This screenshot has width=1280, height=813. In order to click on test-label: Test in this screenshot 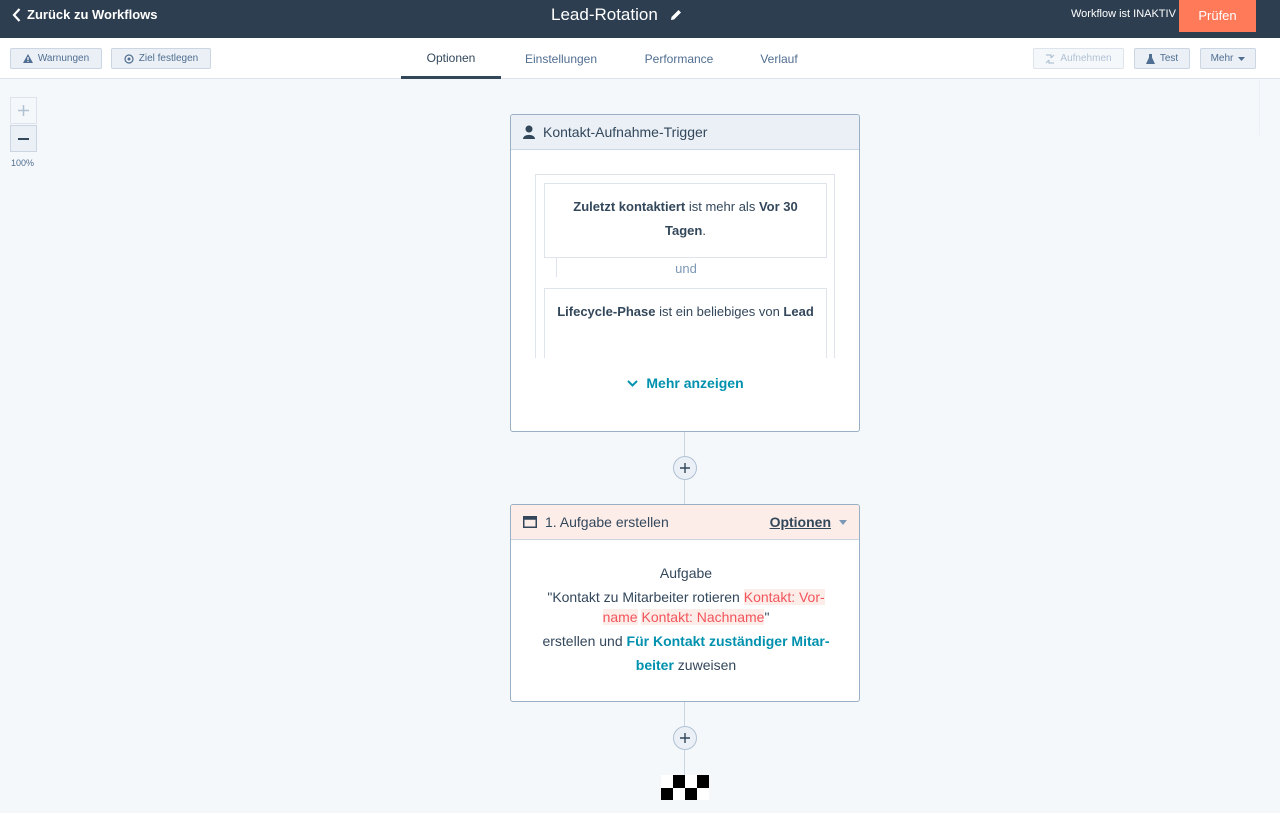, I will do `click(1169, 58)`.